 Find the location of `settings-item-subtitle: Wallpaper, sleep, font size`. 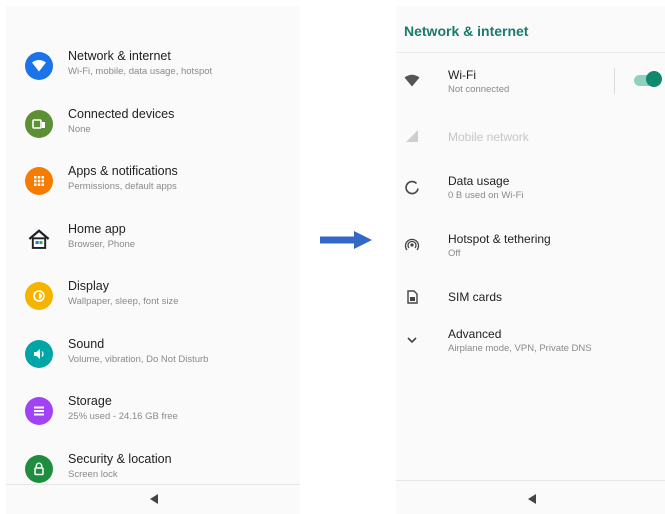

settings-item-subtitle: Wallpaper, sleep, font size is located at coordinates (123, 301).